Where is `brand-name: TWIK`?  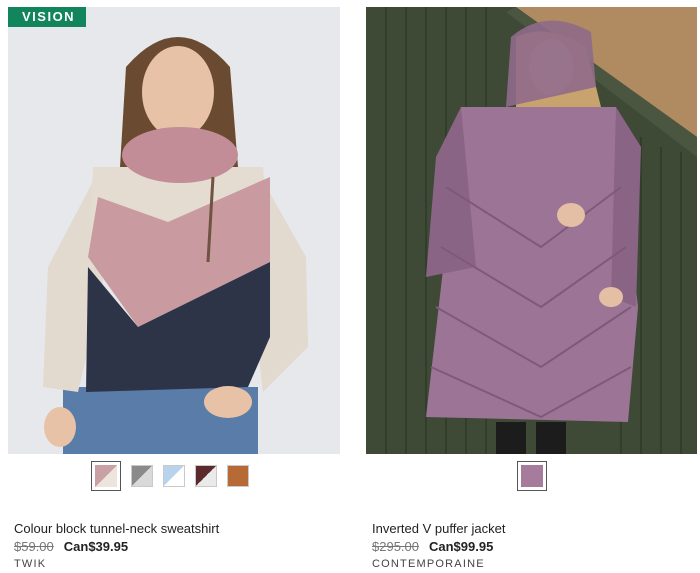
brand-name: TWIK is located at coordinates (30, 564).